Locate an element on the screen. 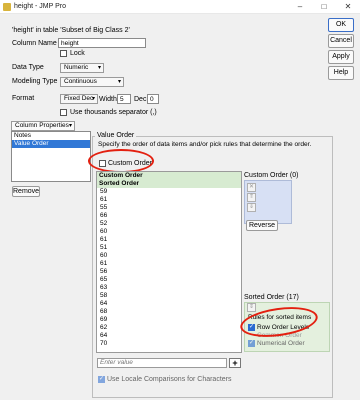  numerical-order-label: Numerical Order is located at coordinates (281, 343).